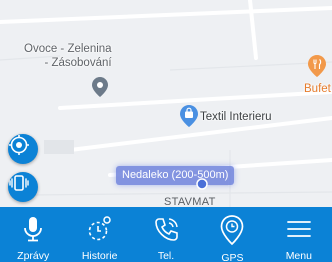  I want to click on nav-label: Zprávy, so click(33, 256).